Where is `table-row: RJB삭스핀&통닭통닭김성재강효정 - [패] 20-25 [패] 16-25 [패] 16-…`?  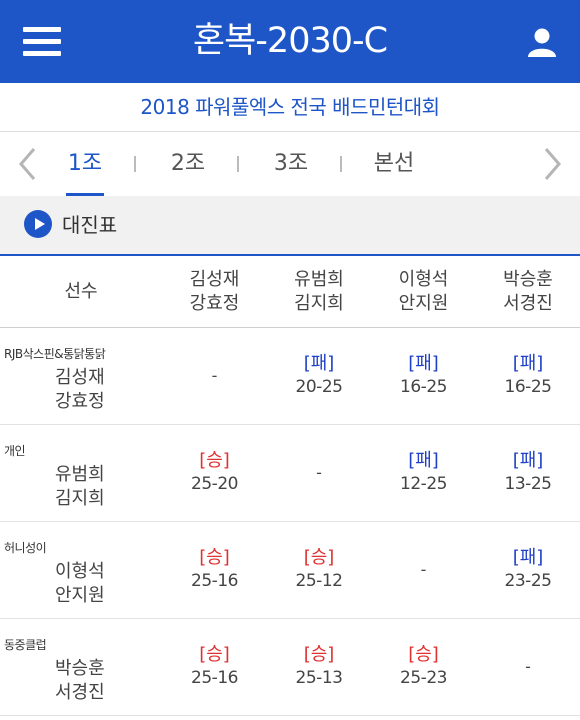
table-row: RJB삭스핀&통닭통닭김성재강효정 - [패] 20-25 [패] 16-25 [패] 16-… is located at coordinates (290, 376).